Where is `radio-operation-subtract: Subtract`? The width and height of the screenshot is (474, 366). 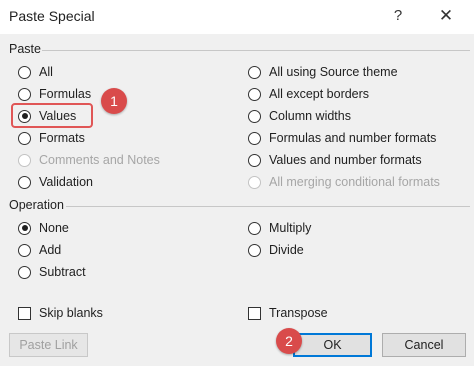
radio-operation-subtract: Subtract is located at coordinates (52, 272).